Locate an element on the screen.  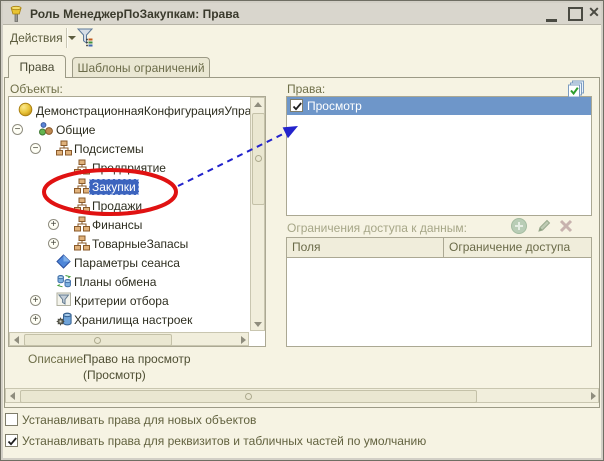
checked-checkbox is located at coordinates (296, 105).